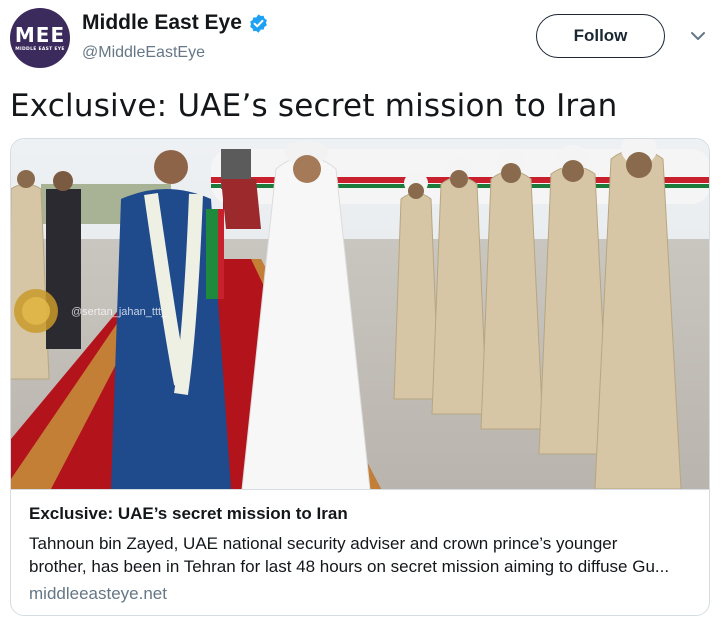 The image size is (722, 629). What do you see at coordinates (40, 49) in the screenshot?
I see `avatar-logo-subtext: MIDDLE EAST EYE` at bounding box center [40, 49].